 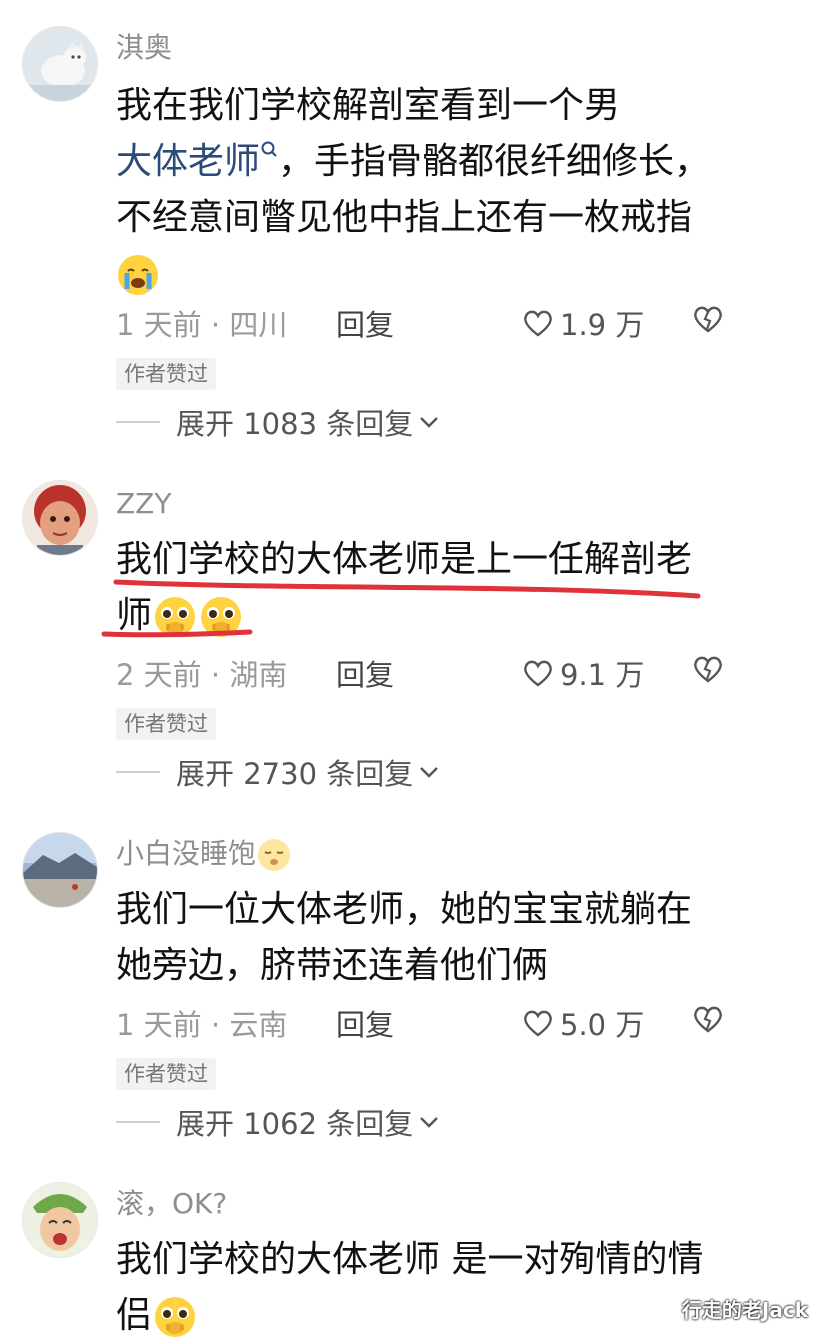 I want to click on search-link: 大体老师, so click(x=197, y=161).